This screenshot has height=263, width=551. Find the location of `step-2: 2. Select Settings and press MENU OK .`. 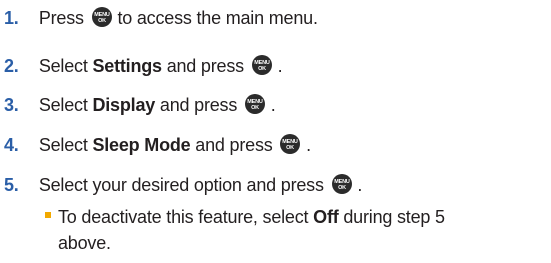

step-2: 2. Select Settings and press MENU OK . is located at coordinates (141, 65).